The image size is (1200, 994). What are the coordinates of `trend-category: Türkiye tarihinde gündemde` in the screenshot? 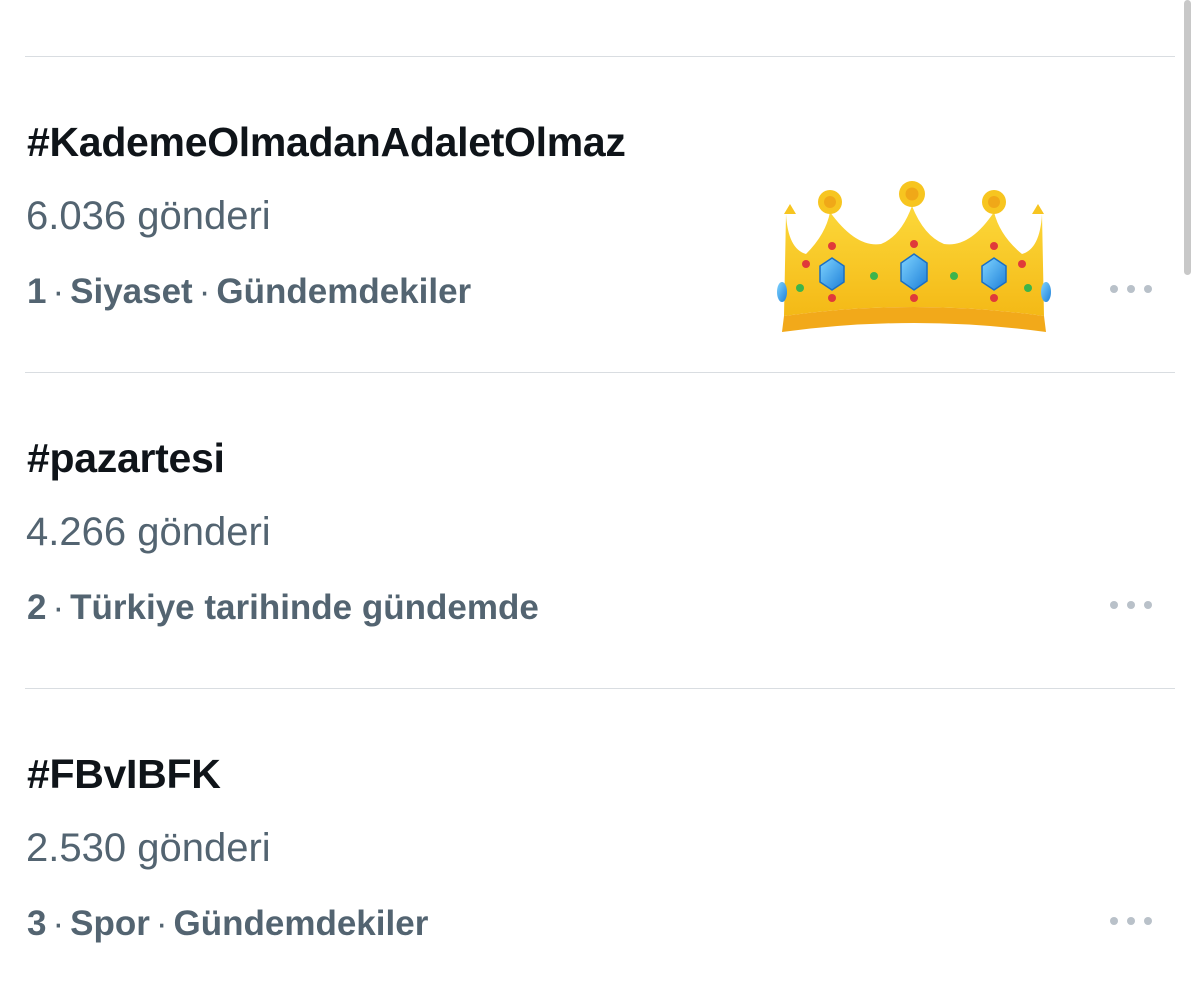 It's located at (304, 607).